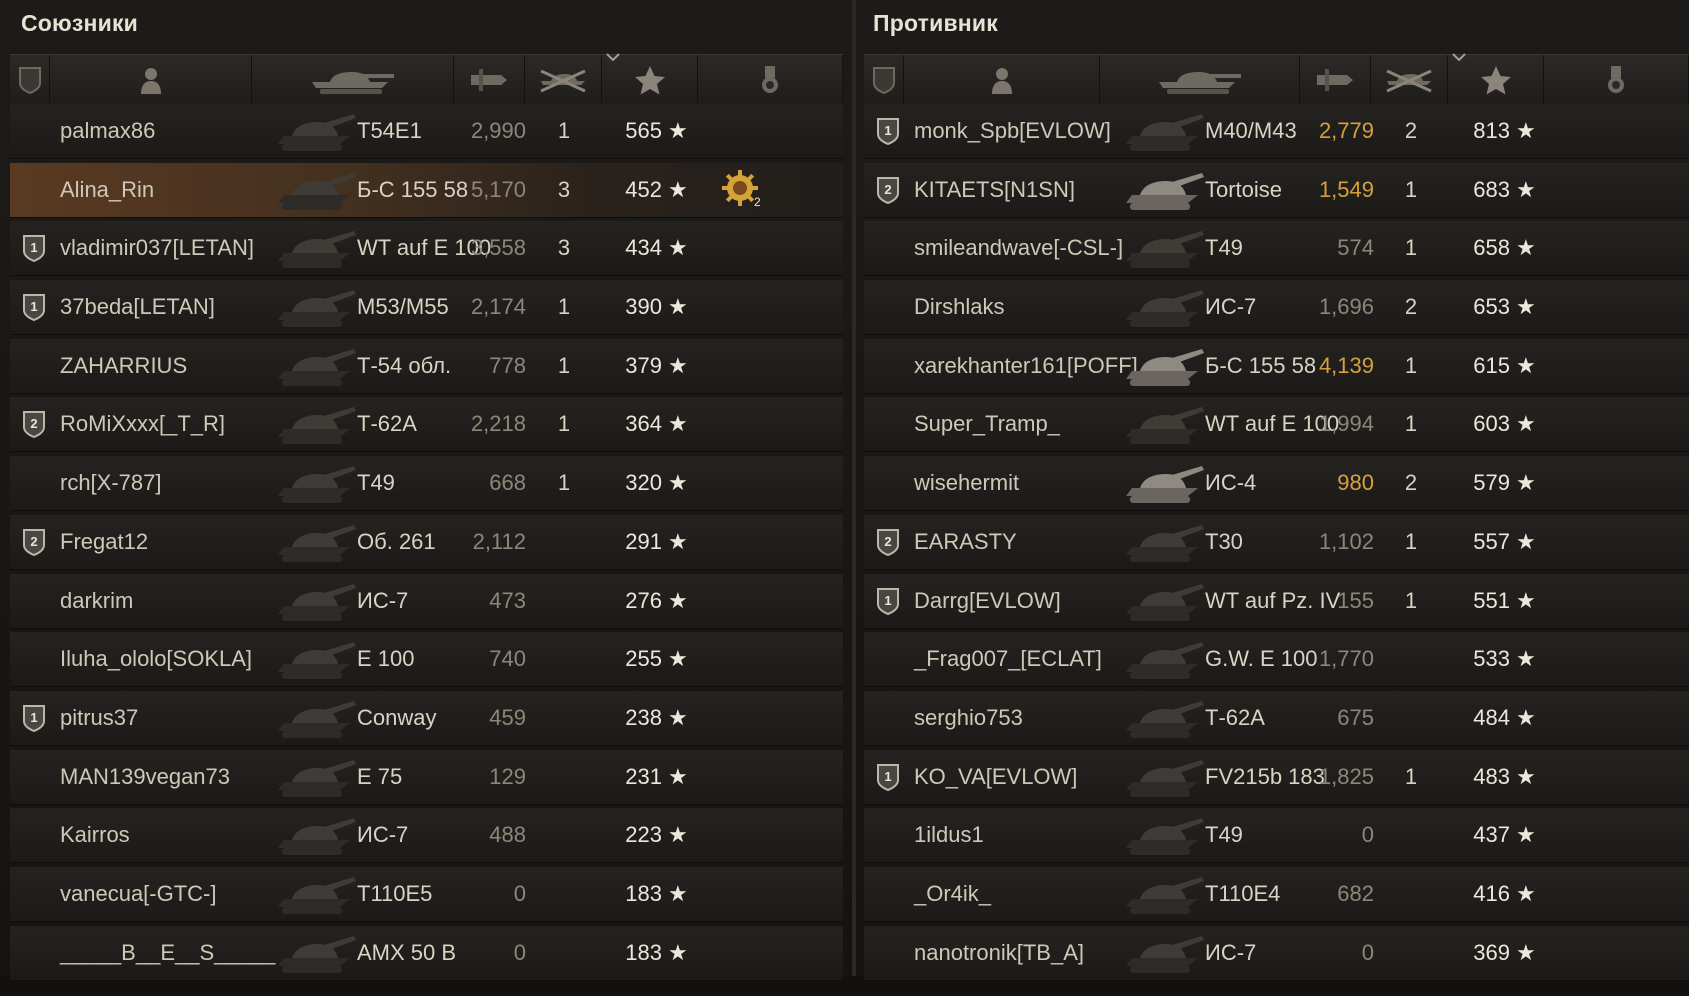 The image size is (1689, 996). Describe the element at coordinates (968, 718) in the screenshot. I see `player-name: serghio753` at that location.